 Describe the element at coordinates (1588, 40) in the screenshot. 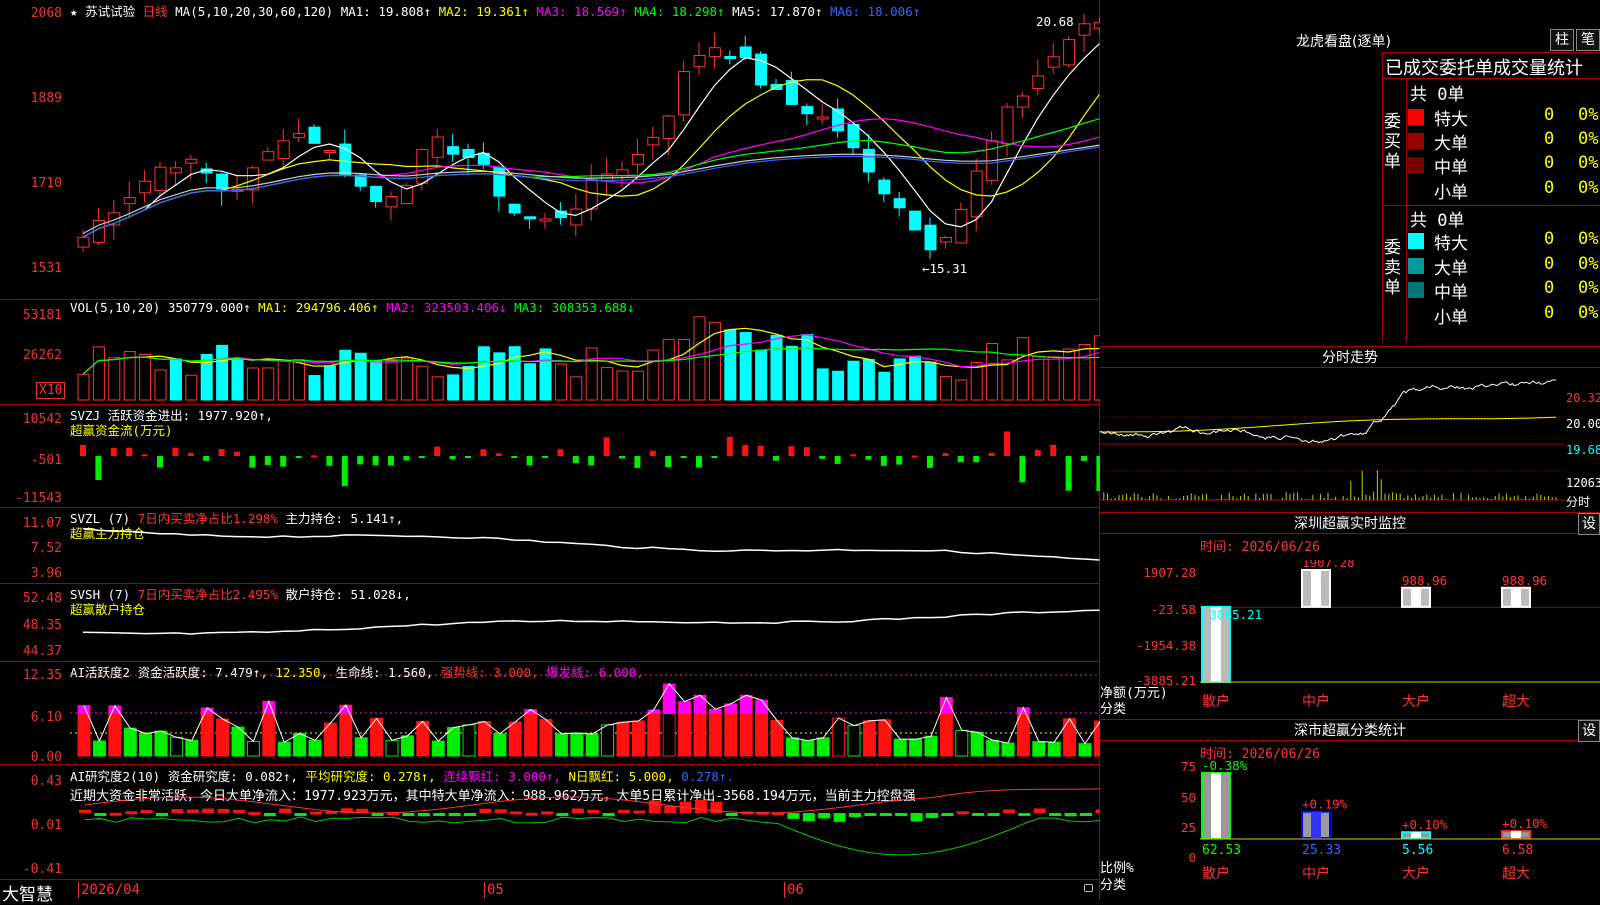

I see `pen-button: 笔` at that location.